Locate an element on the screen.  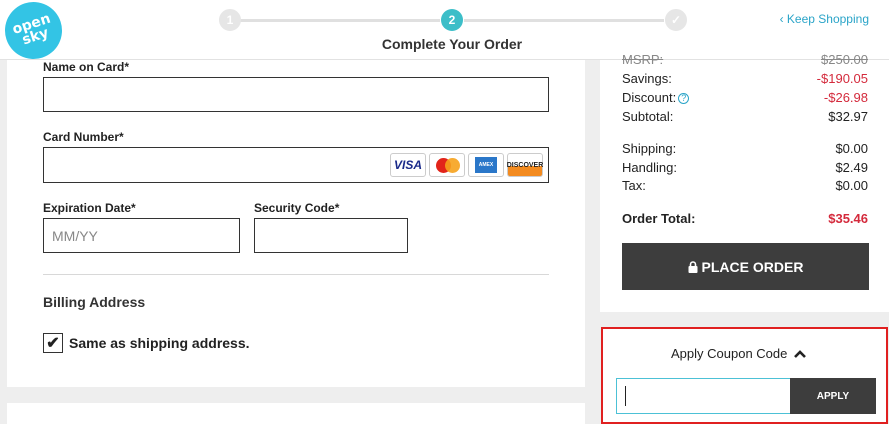
msrp-value: $250.00 is located at coordinates (844, 59).